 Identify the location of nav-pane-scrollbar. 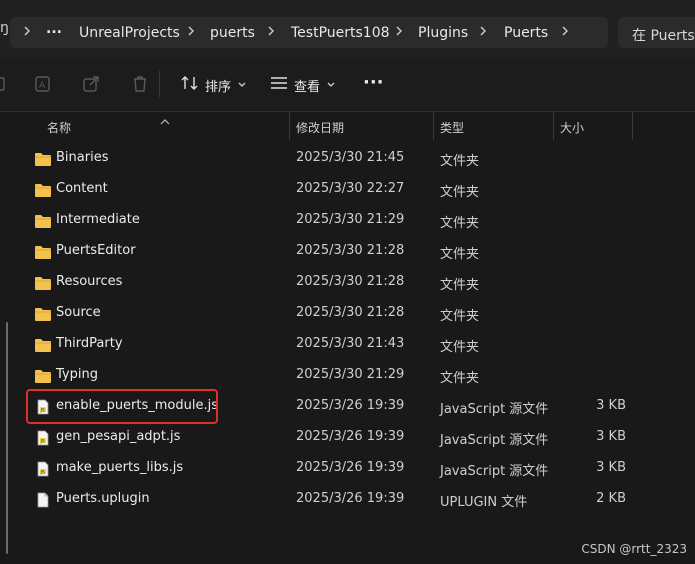
(7, 438).